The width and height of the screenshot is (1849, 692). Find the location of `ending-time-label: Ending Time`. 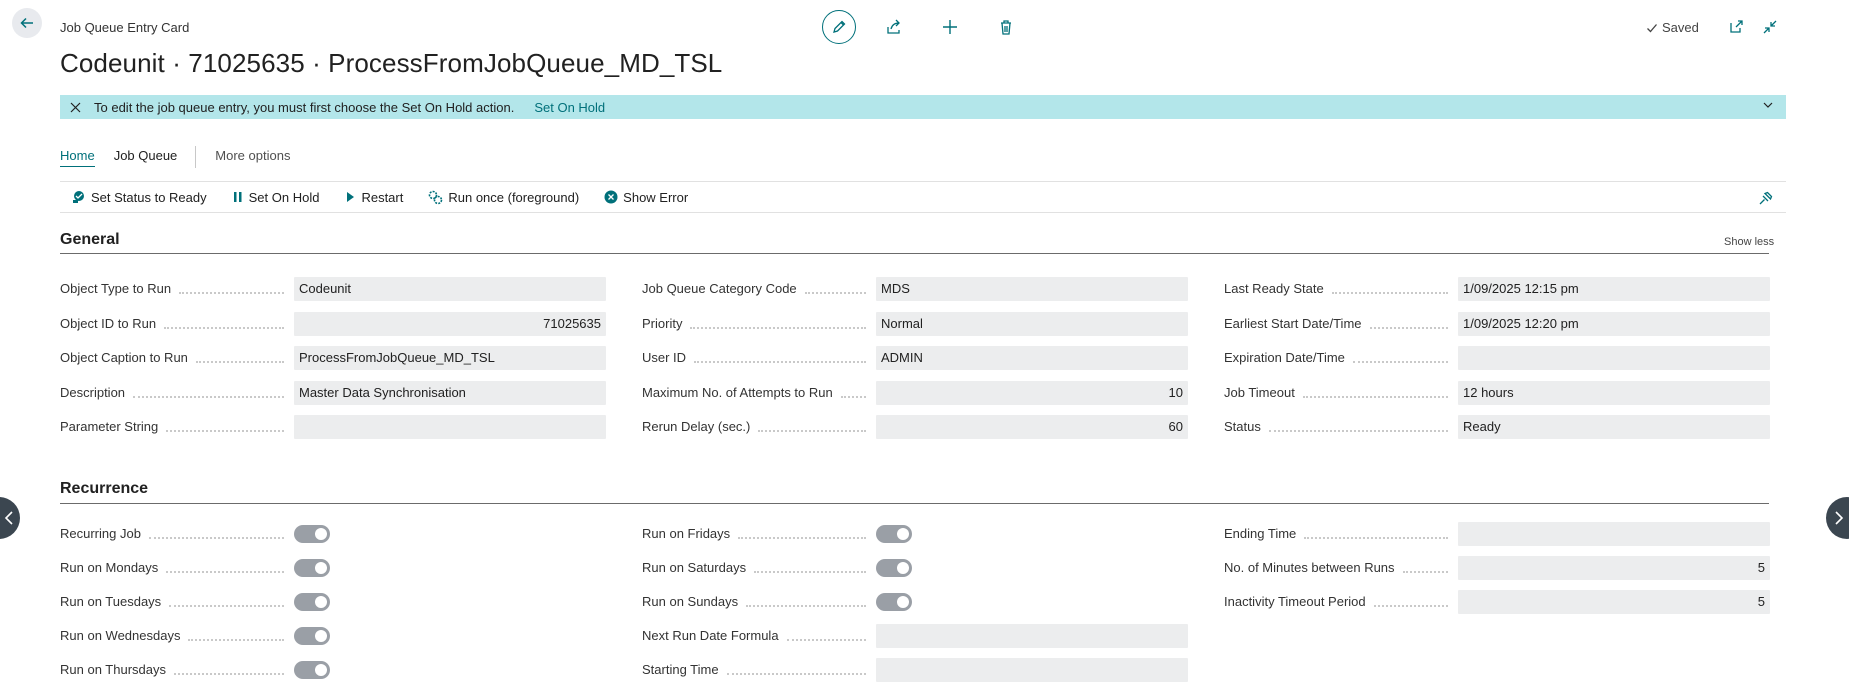

ending-time-label: Ending Time is located at coordinates (1260, 533).